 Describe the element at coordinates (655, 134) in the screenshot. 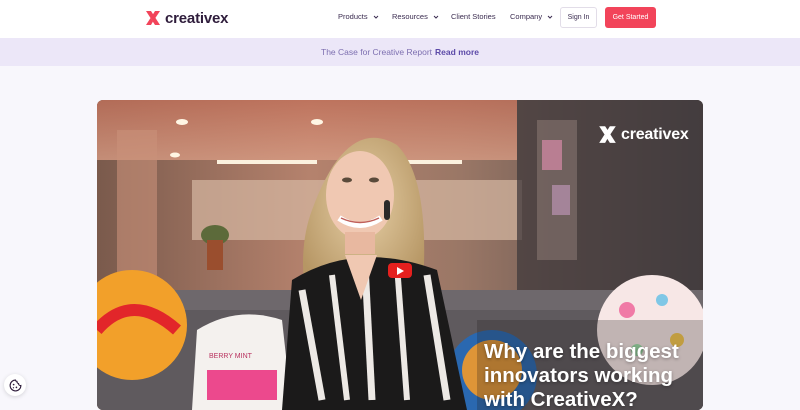

I see `video-brand-name: creativex` at that location.